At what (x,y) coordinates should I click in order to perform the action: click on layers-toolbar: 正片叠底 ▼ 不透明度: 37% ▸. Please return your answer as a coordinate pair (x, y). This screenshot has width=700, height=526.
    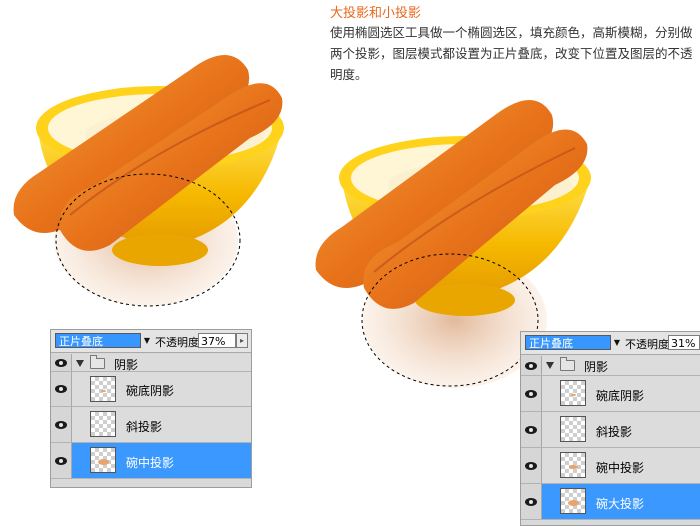
    Looking at the image, I should click on (151, 341).